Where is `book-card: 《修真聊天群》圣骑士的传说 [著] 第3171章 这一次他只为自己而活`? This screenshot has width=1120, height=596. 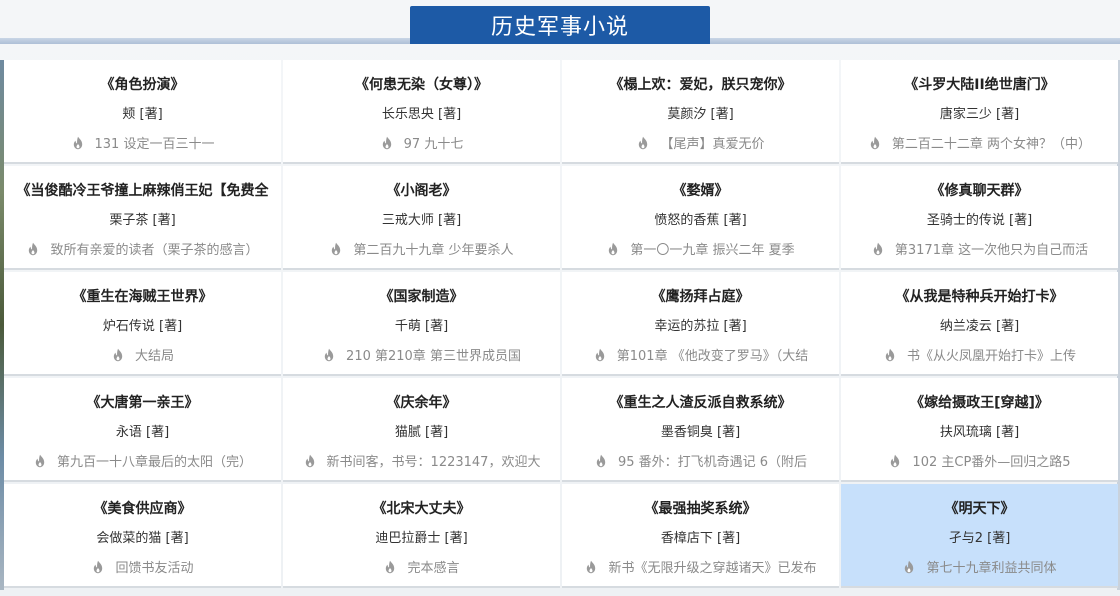 book-card: 《修真聊天群》圣骑士的传说 [著] 第3171章 这一次他只为自己而活 is located at coordinates (979, 218).